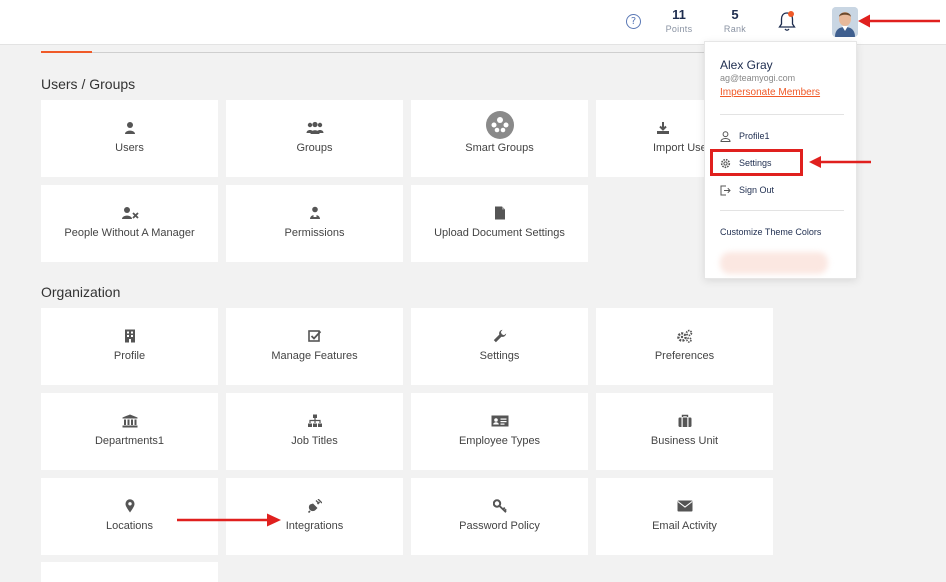 The width and height of the screenshot is (946, 582). What do you see at coordinates (684, 506) in the screenshot?
I see `envelope-icon` at bounding box center [684, 506].